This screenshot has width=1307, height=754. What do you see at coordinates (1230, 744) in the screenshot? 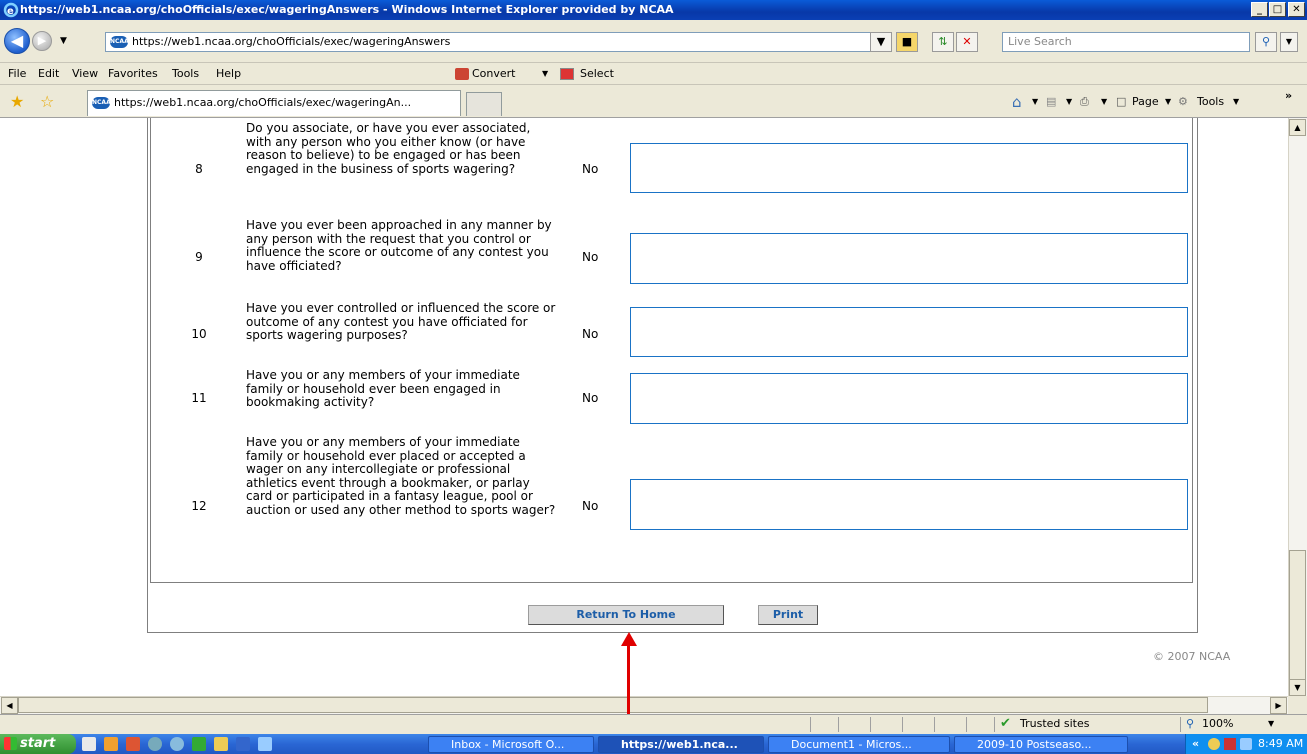
I see `tray-network-icon` at bounding box center [1230, 744].